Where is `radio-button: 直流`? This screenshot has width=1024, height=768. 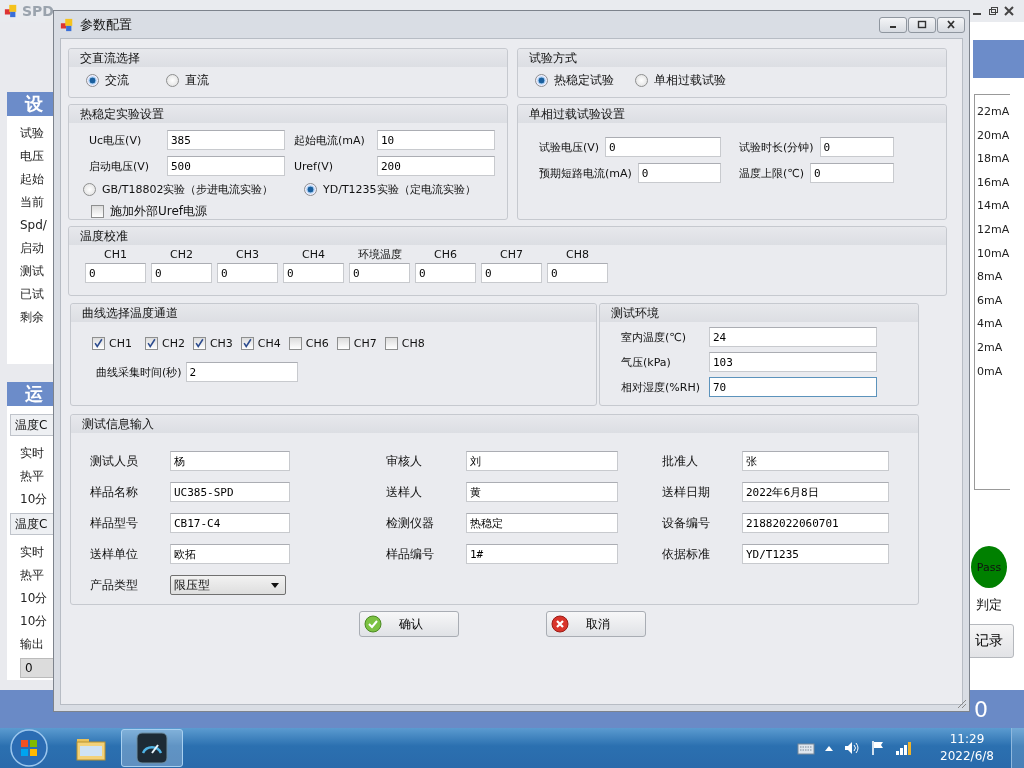
radio-button: 直流 is located at coordinates (206, 80).